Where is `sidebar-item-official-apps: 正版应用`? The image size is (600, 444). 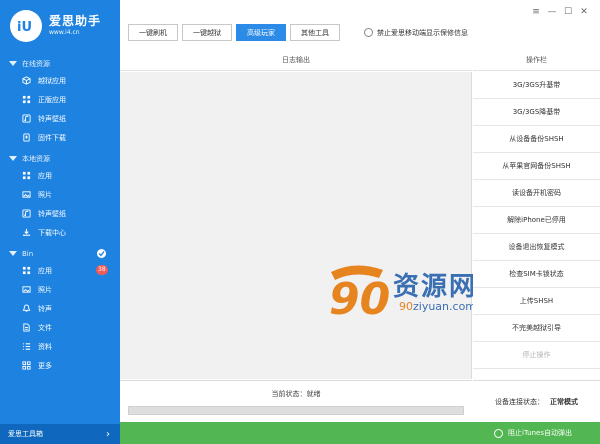 sidebar-item-official-apps: 正版应用 is located at coordinates (60, 99).